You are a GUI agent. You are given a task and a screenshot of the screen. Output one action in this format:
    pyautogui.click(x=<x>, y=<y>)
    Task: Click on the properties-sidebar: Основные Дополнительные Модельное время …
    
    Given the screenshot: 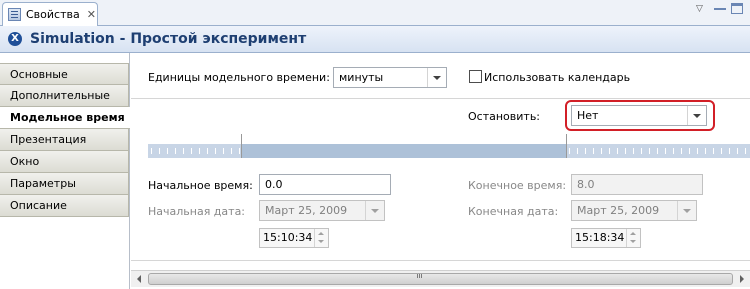 What is the action you would take?
    pyautogui.click(x=65, y=171)
    